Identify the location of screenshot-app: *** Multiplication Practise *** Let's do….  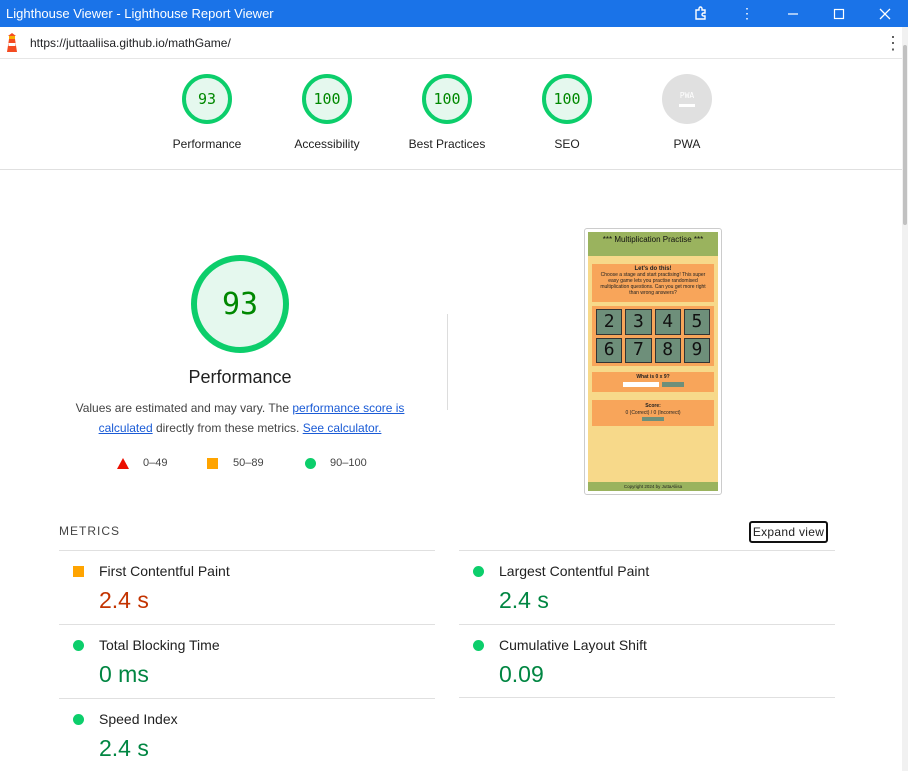
(653, 361).